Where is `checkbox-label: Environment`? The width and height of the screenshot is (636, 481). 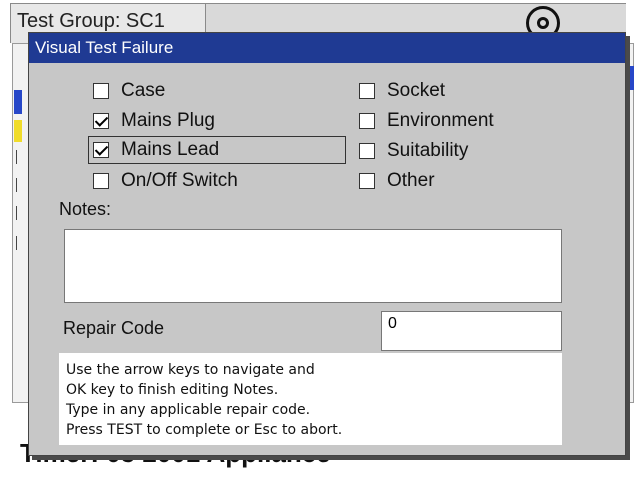
checkbox-label: Environment is located at coordinates (440, 120).